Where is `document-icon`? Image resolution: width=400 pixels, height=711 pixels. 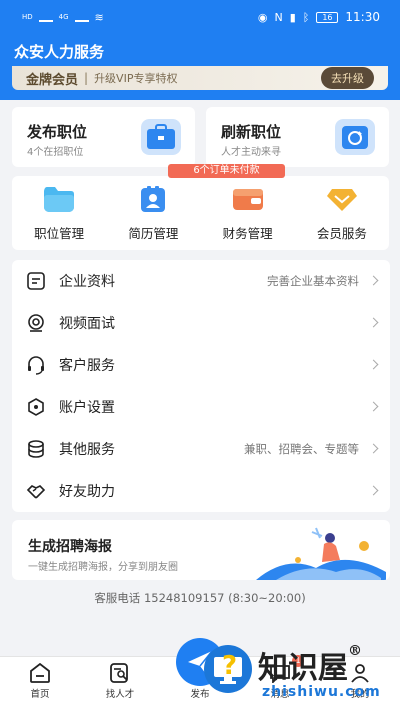 document-icon is located at coordinates (36, 280).